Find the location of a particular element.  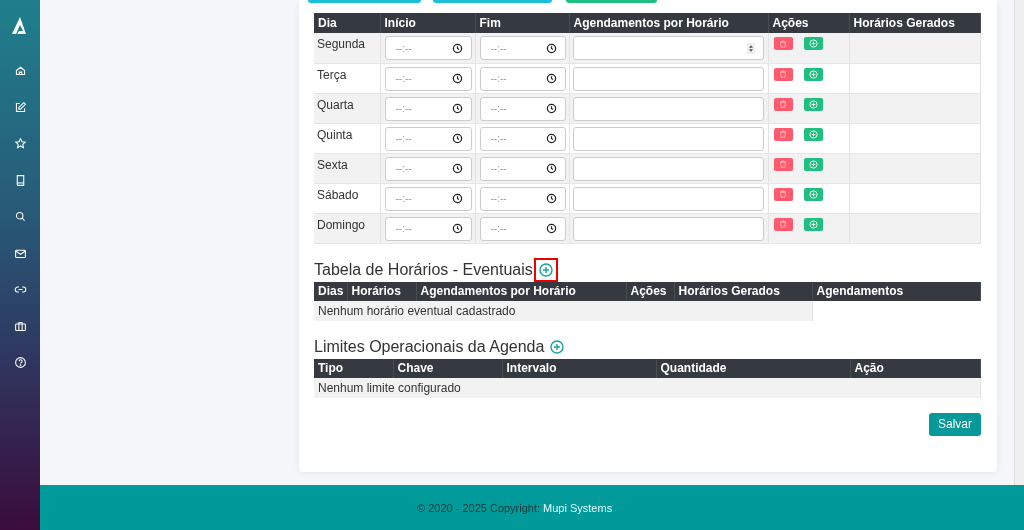

table-cell: Terça is located at coordinates (347, 78).